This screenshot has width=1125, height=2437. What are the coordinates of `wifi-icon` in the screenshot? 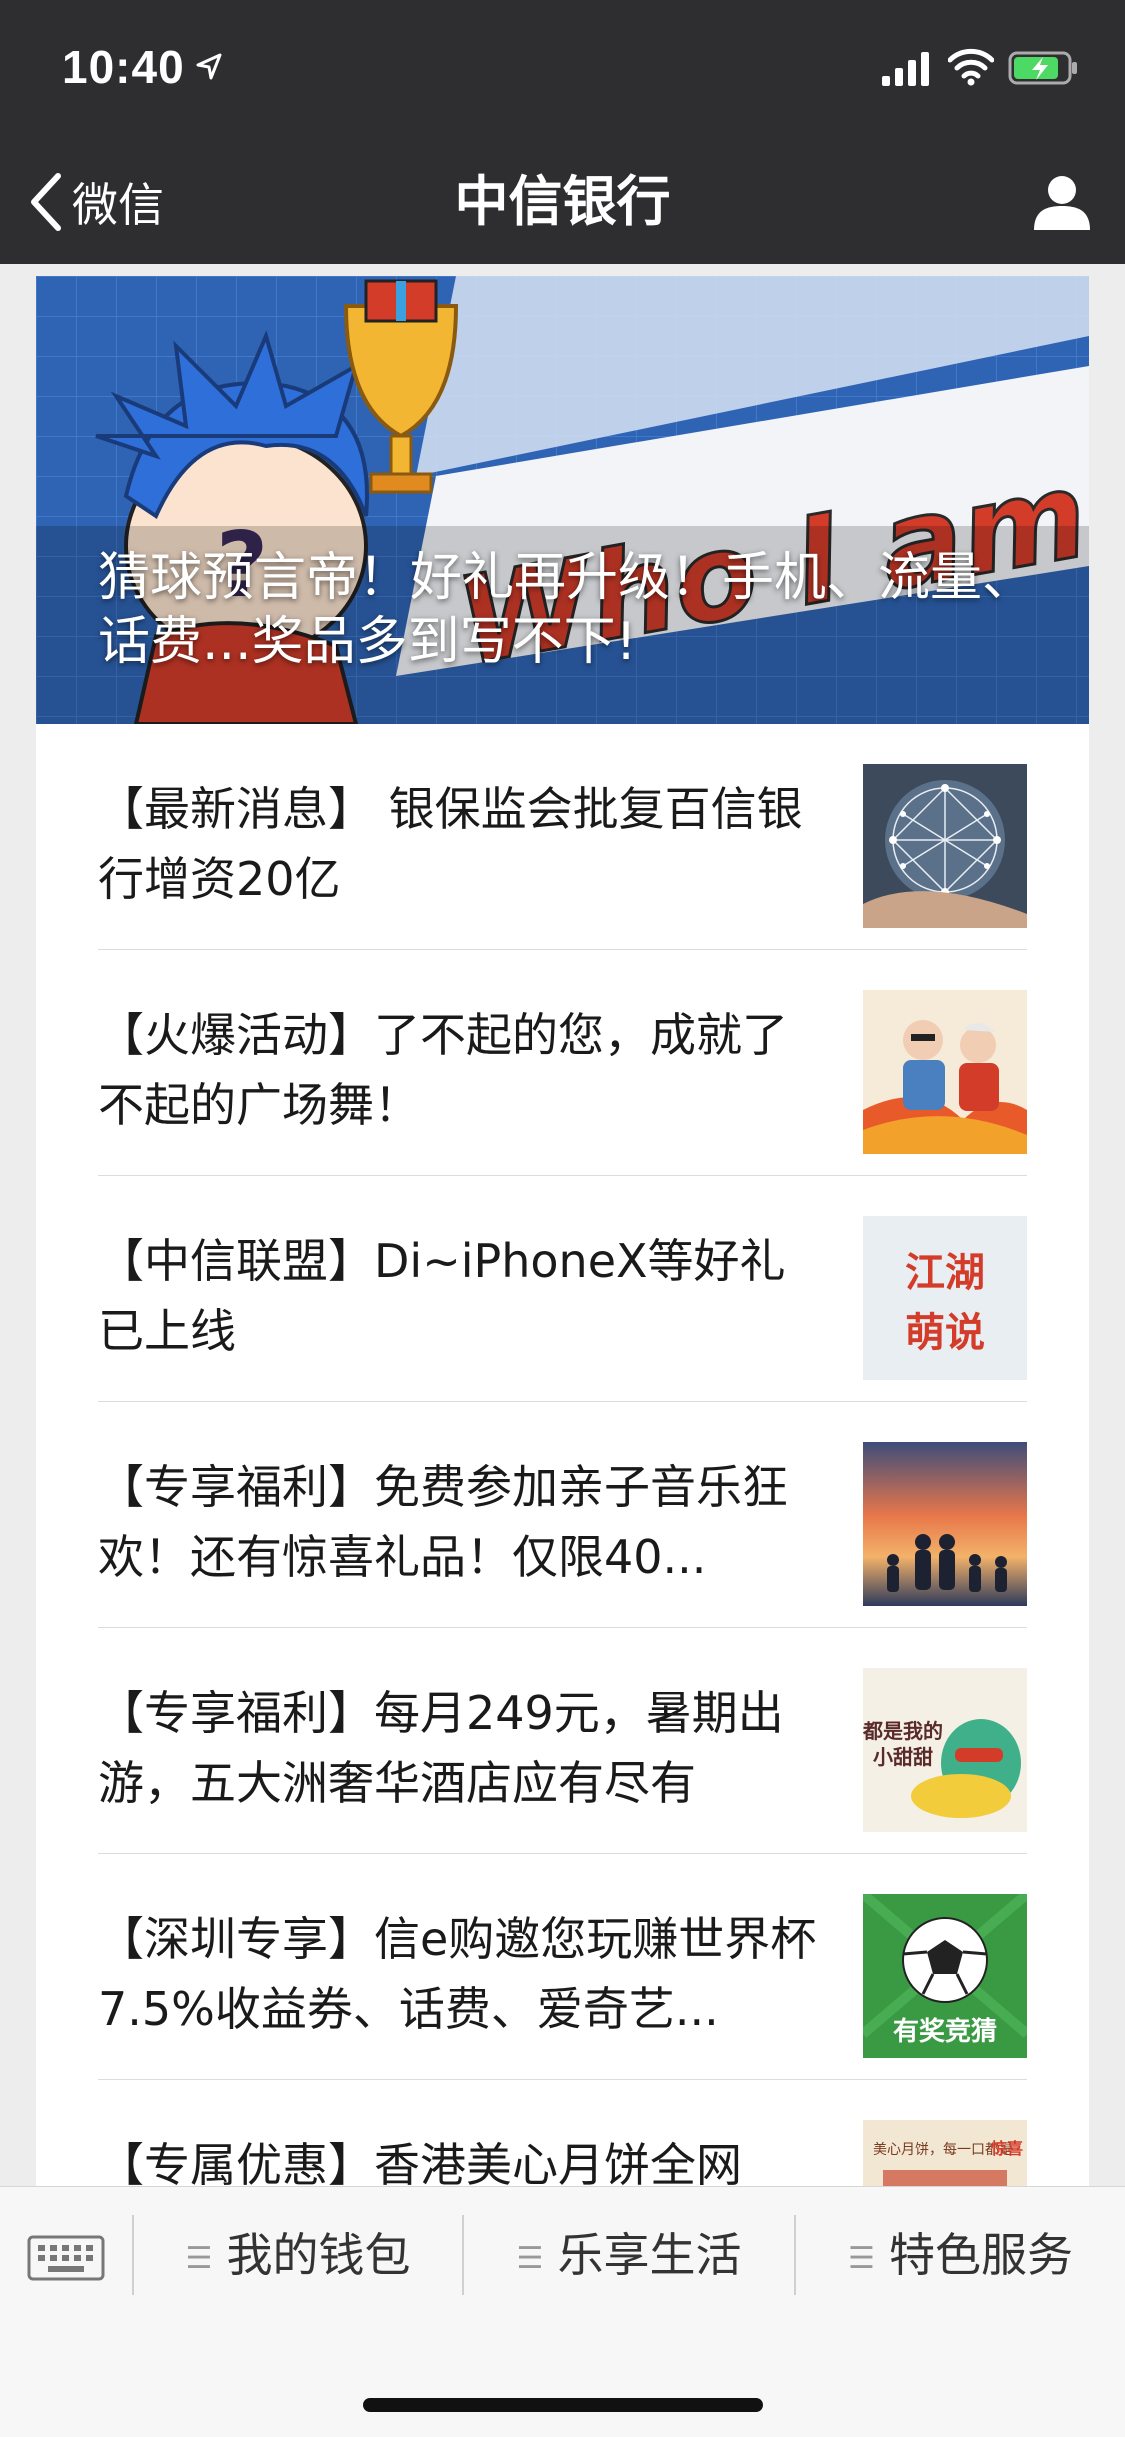 It's located at (971, 67).